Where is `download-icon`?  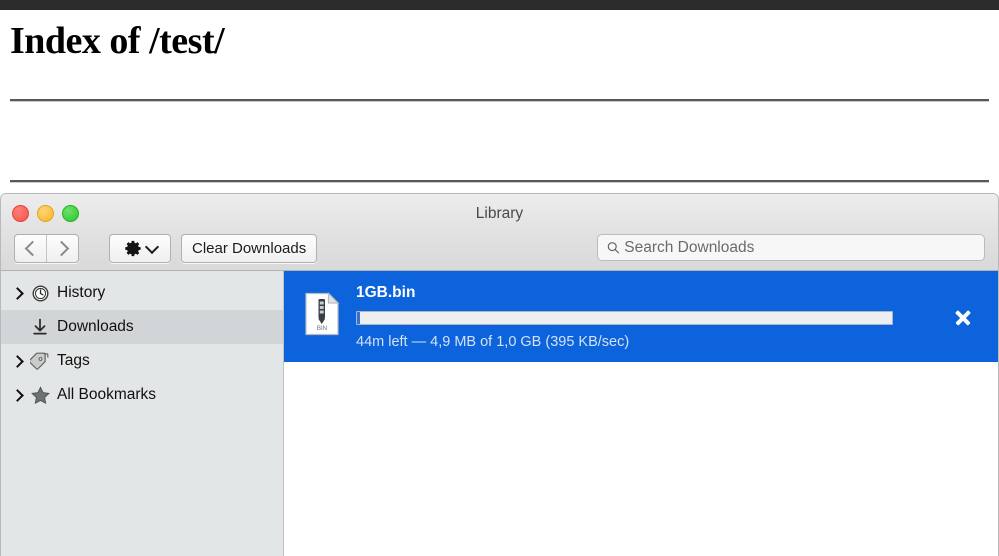 download-icon is located at coordinates (40, 327).